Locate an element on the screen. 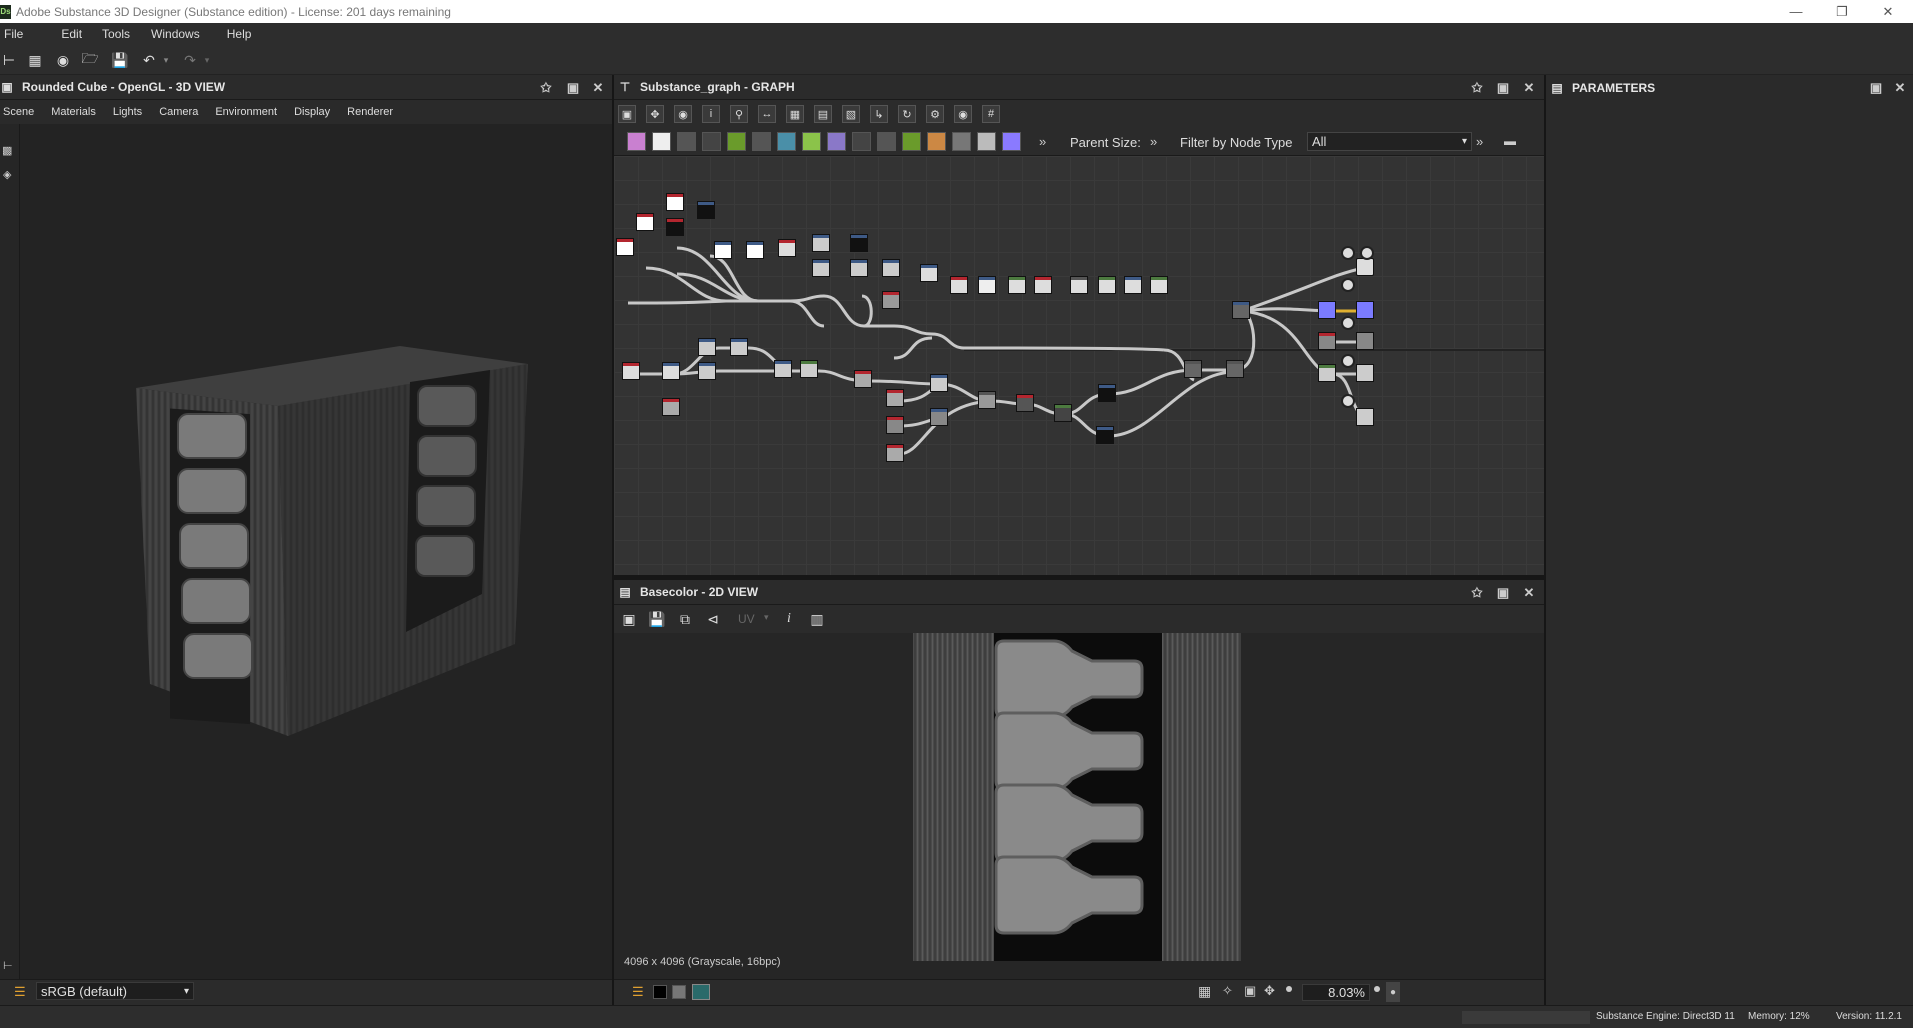 This screenshot has width=1913, height=1028. restore-icon: ❐ is located at coordinates (1842, 11).